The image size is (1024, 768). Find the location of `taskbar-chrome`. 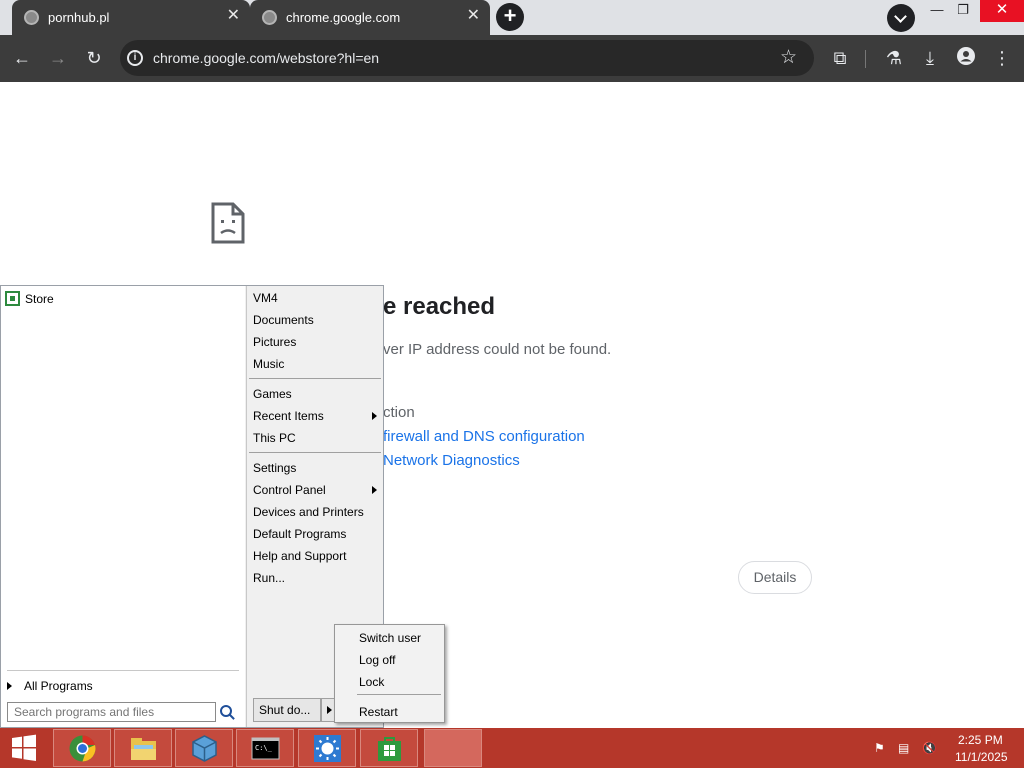

taskbar-chrome is located at coordinates (82, 748).